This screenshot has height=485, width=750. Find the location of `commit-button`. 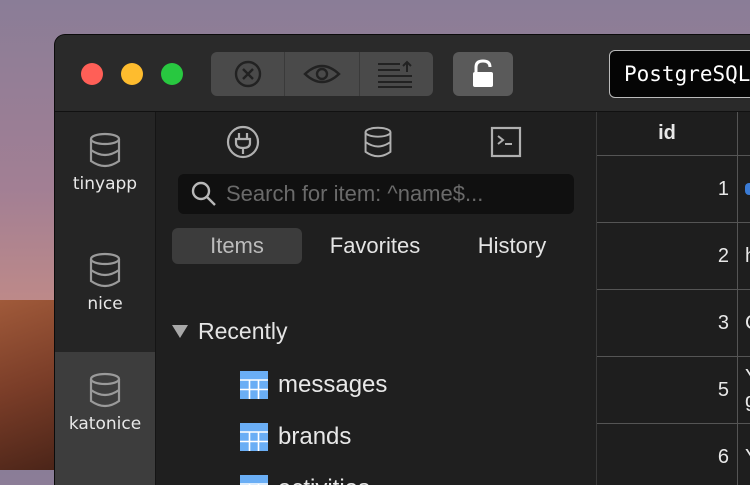

commit-button is located at coordinates (396, 74).